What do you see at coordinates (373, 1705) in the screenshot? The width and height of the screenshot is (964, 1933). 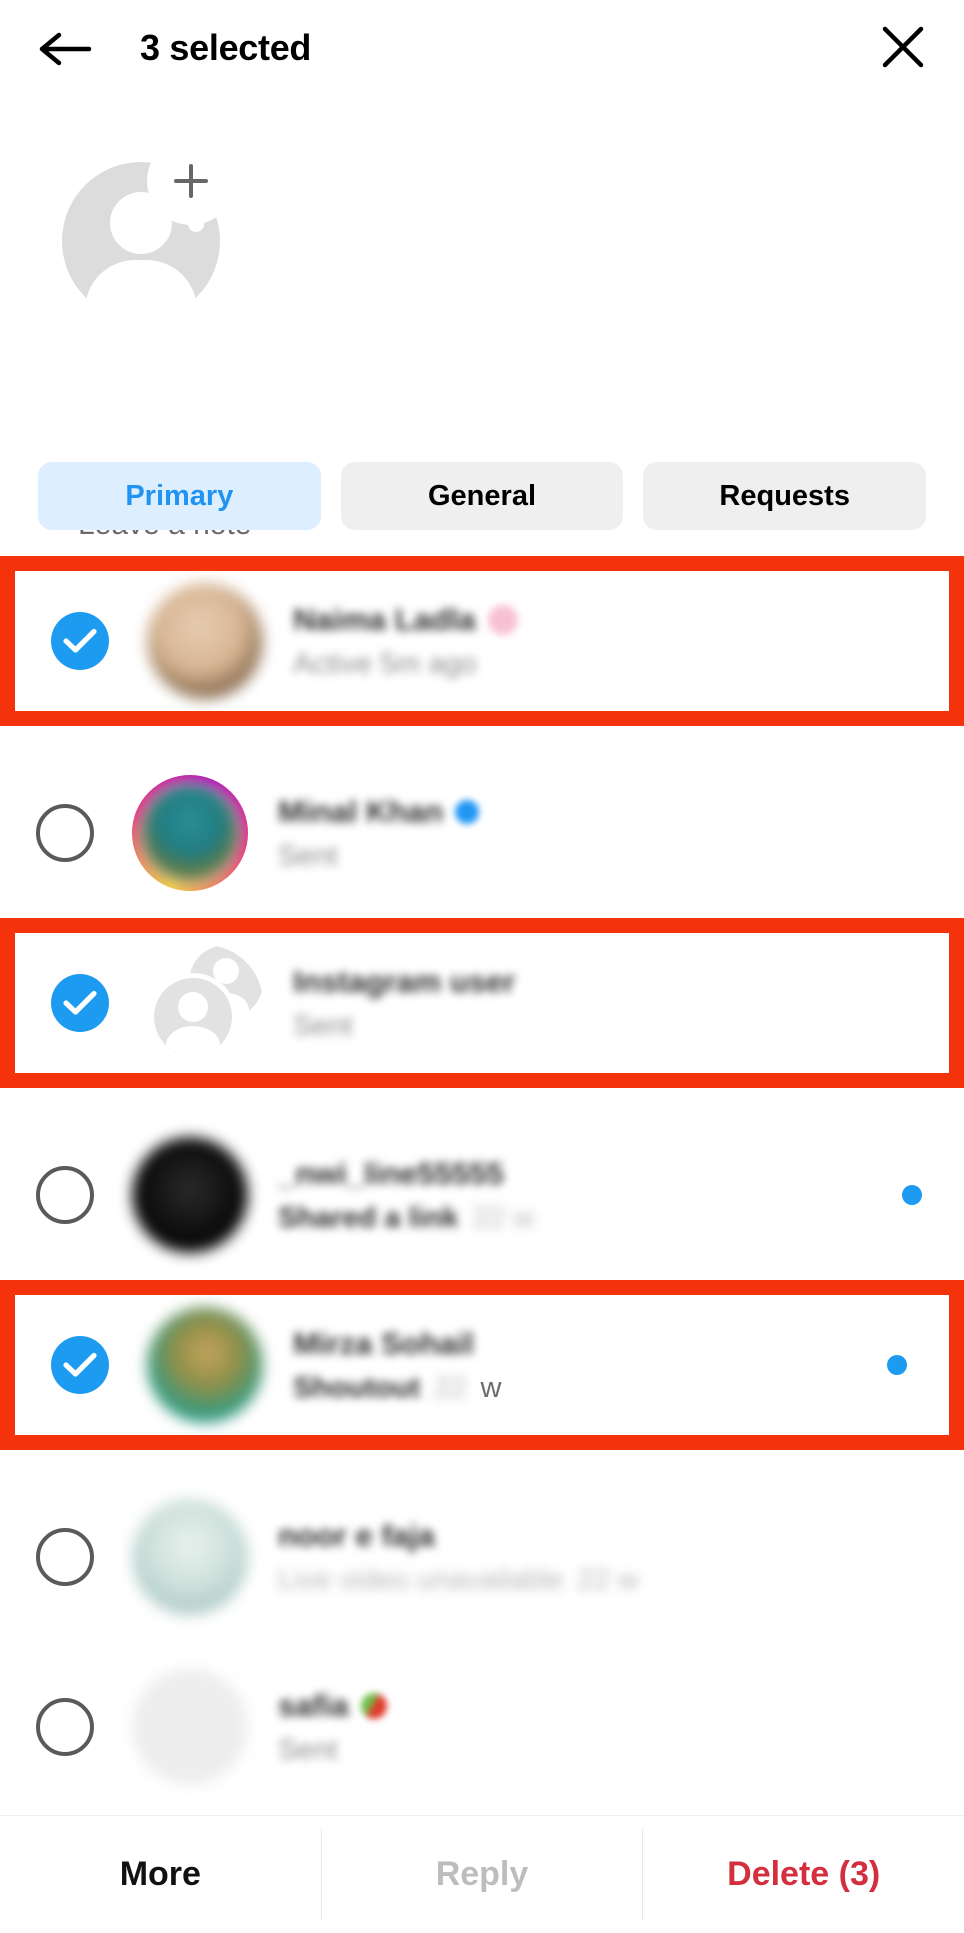 I see `green-red-emoji-icon` at bounding box center [373, 1705].